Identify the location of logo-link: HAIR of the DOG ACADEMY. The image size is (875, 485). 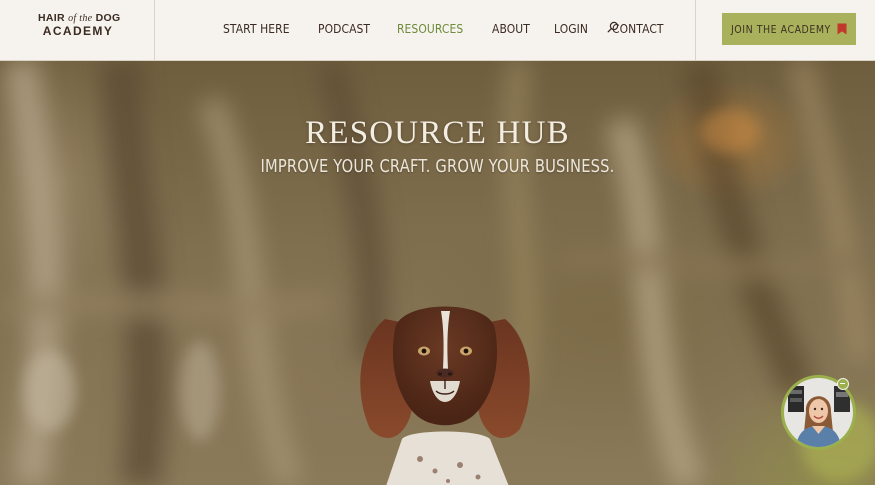
(77, 30).